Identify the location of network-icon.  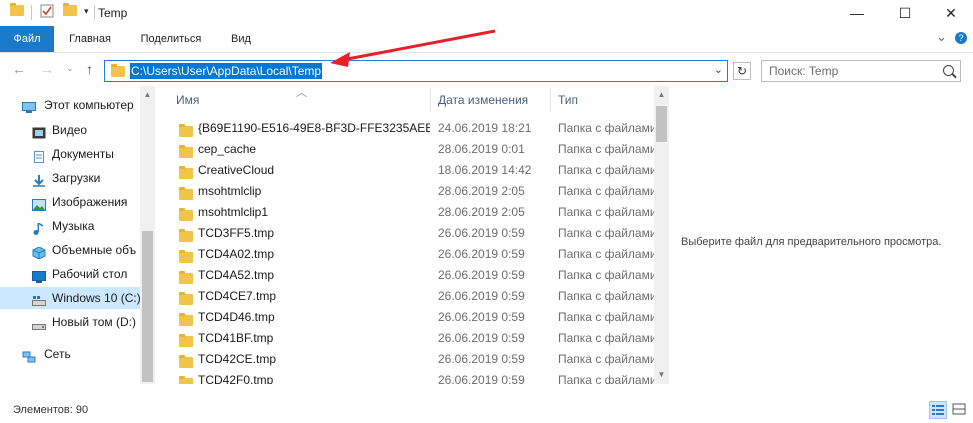
(29, 355).